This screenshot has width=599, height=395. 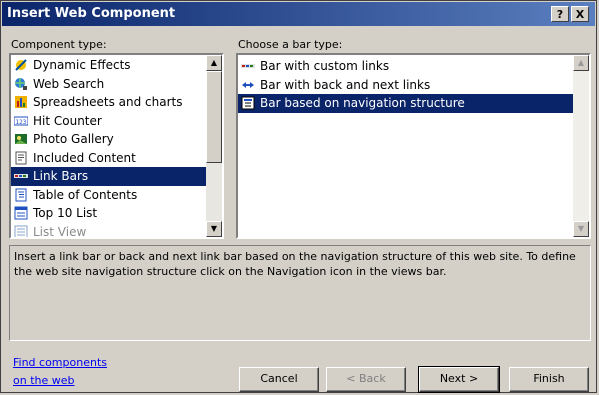 I want to click on top-10-list-icon, so click(x=21, y=213).